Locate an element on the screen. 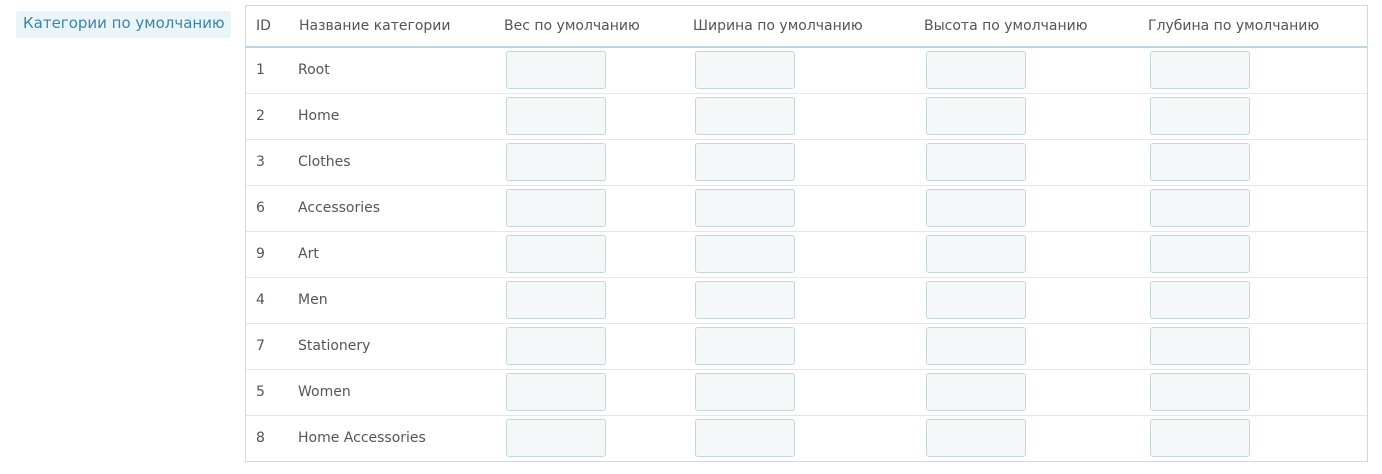 The image size is (1382, 474). table-row: 2 Home is located at coordinates (806, 116).